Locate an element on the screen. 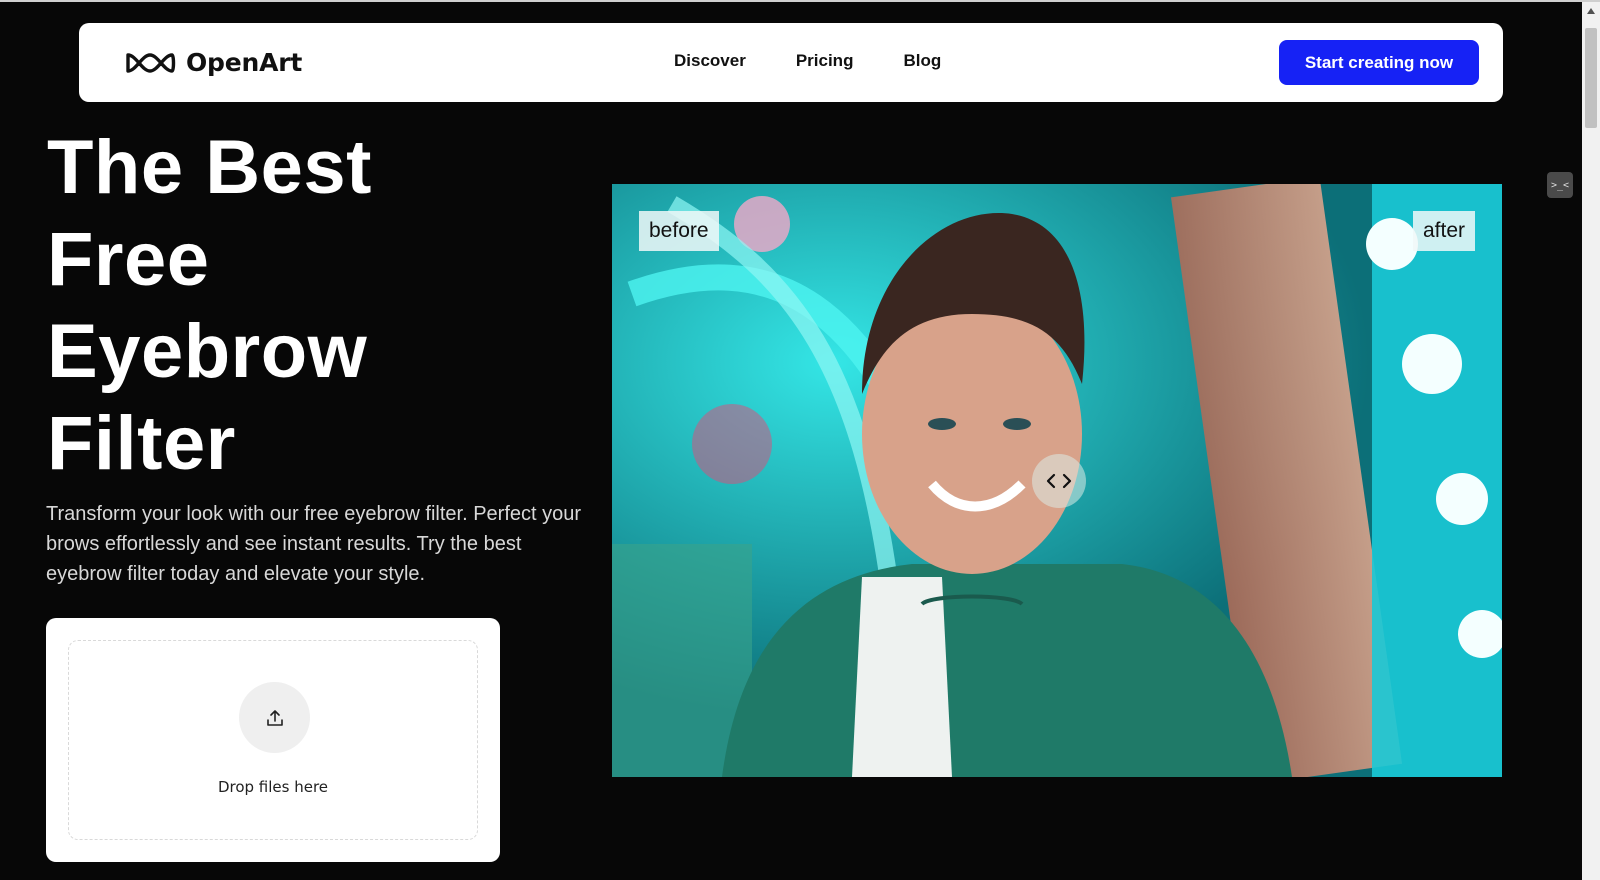 The height and width of the screenshot is (880, 1600). before-label: before is located at coordinates (679, 231).